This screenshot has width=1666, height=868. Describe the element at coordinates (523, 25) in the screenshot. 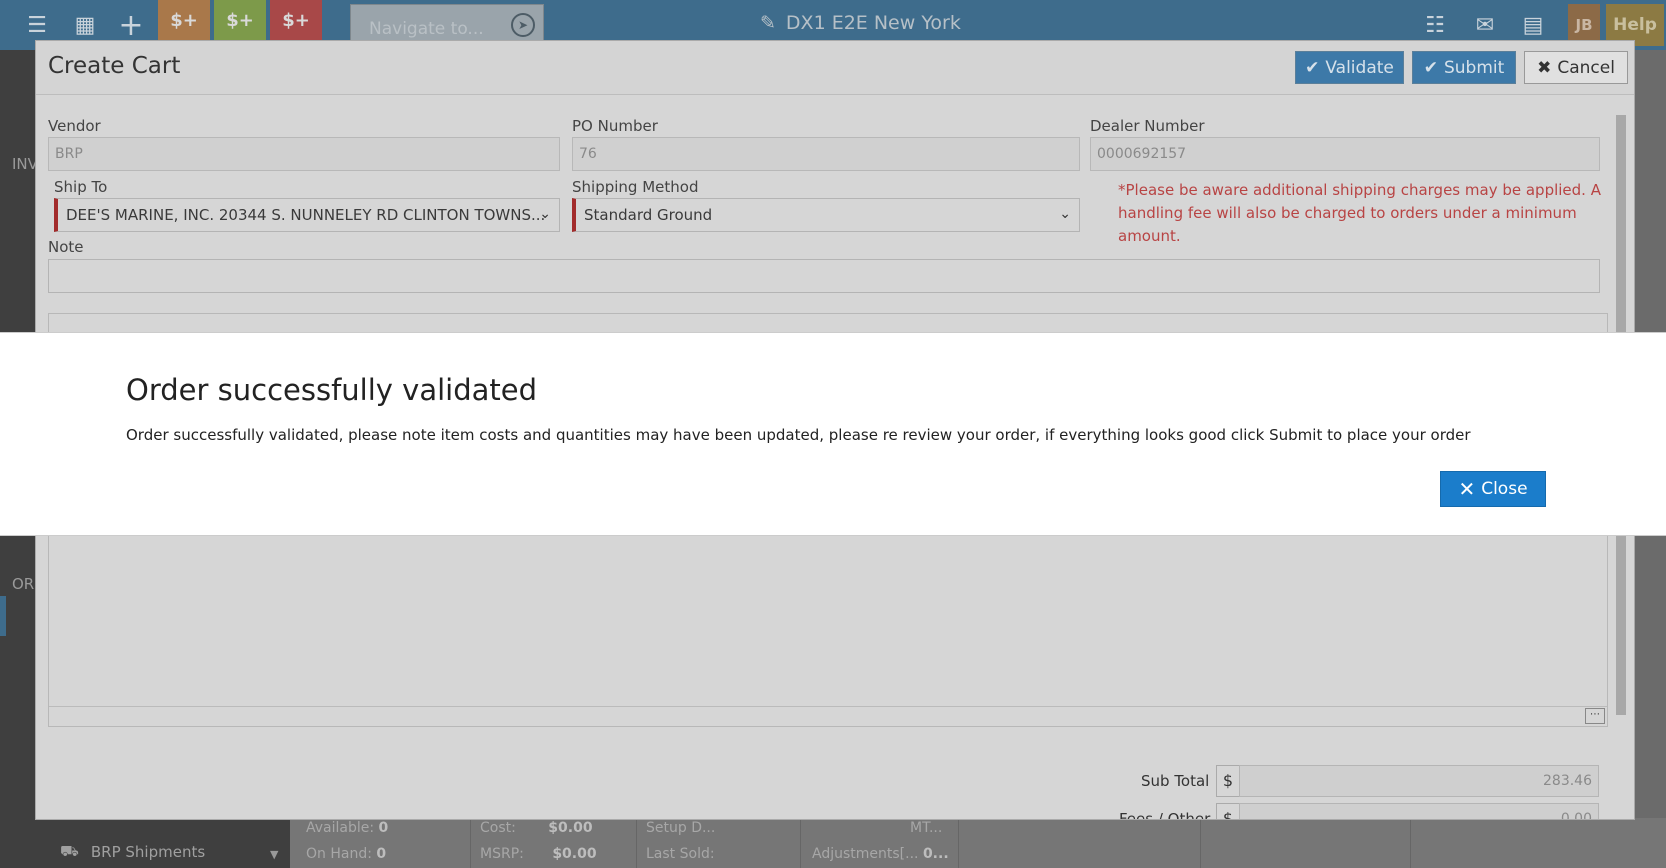

I see `compass-icon: ➤` at that location.